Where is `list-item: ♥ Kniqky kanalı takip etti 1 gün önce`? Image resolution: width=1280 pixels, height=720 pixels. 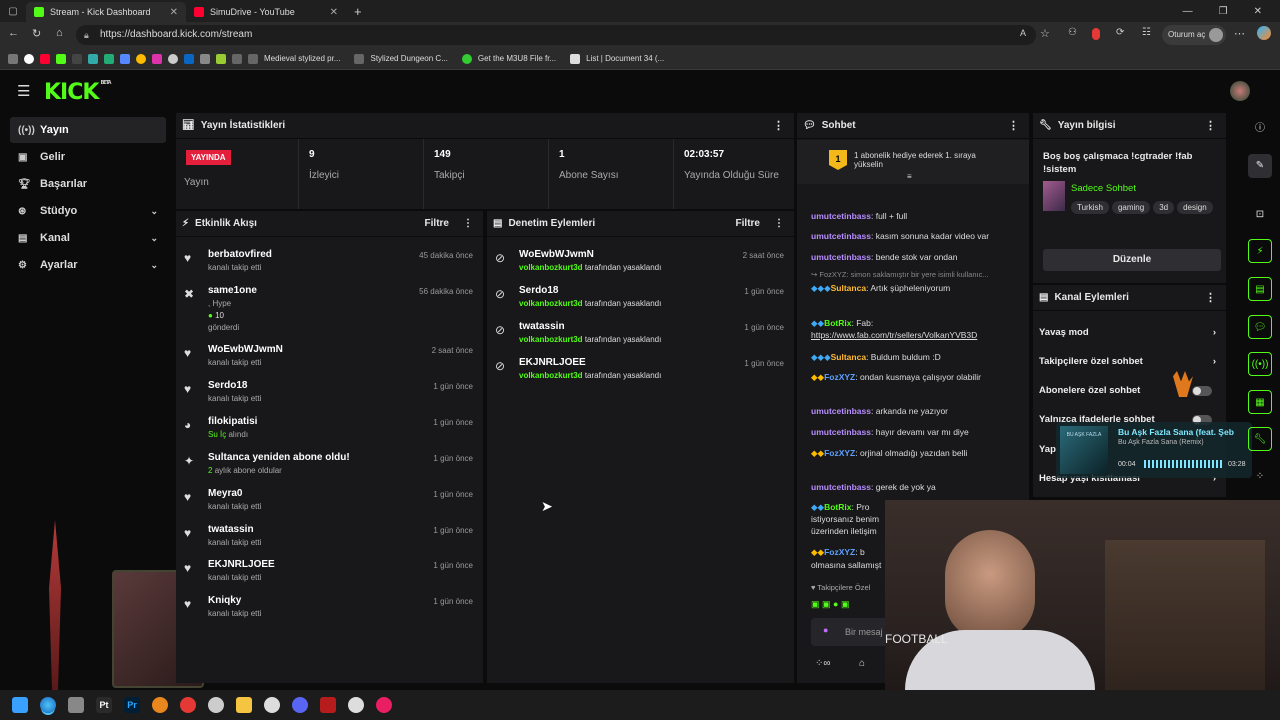
list-item: ♥ Kniqky kanalı takip etti 1 gün önce is located at coordinates (329, 610).